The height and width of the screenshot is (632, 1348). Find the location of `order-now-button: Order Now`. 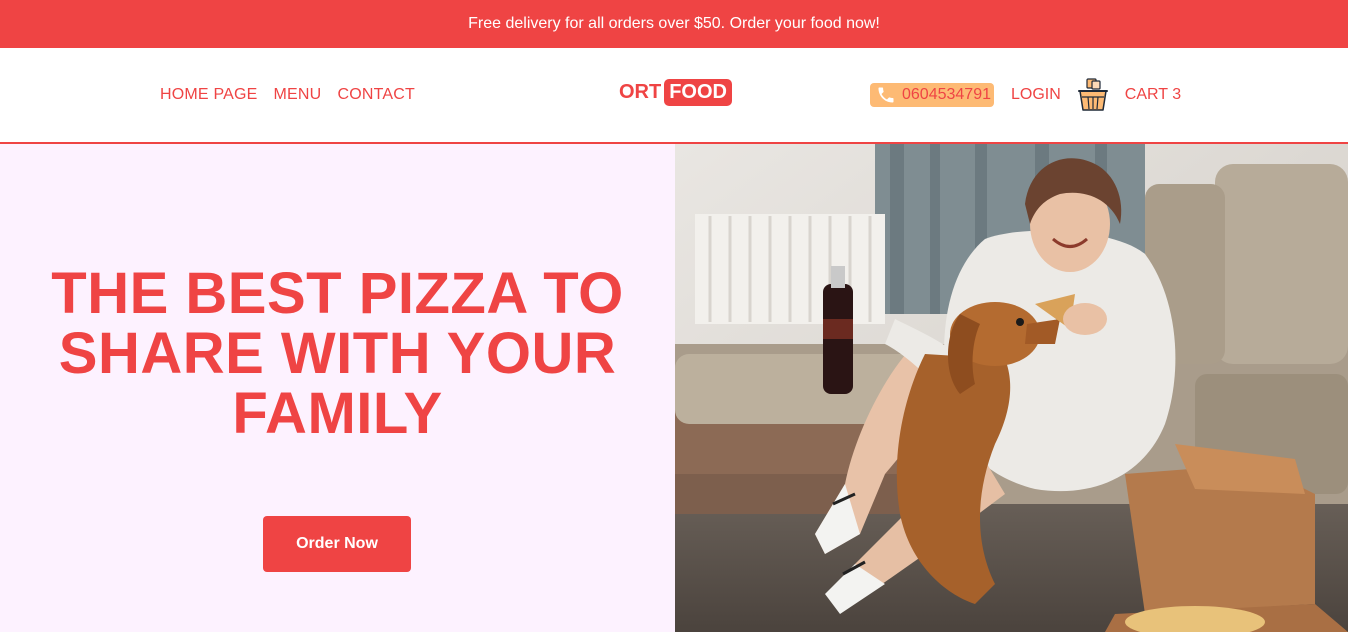

order-now-button: Order Now is located at coordinates (337, 544).